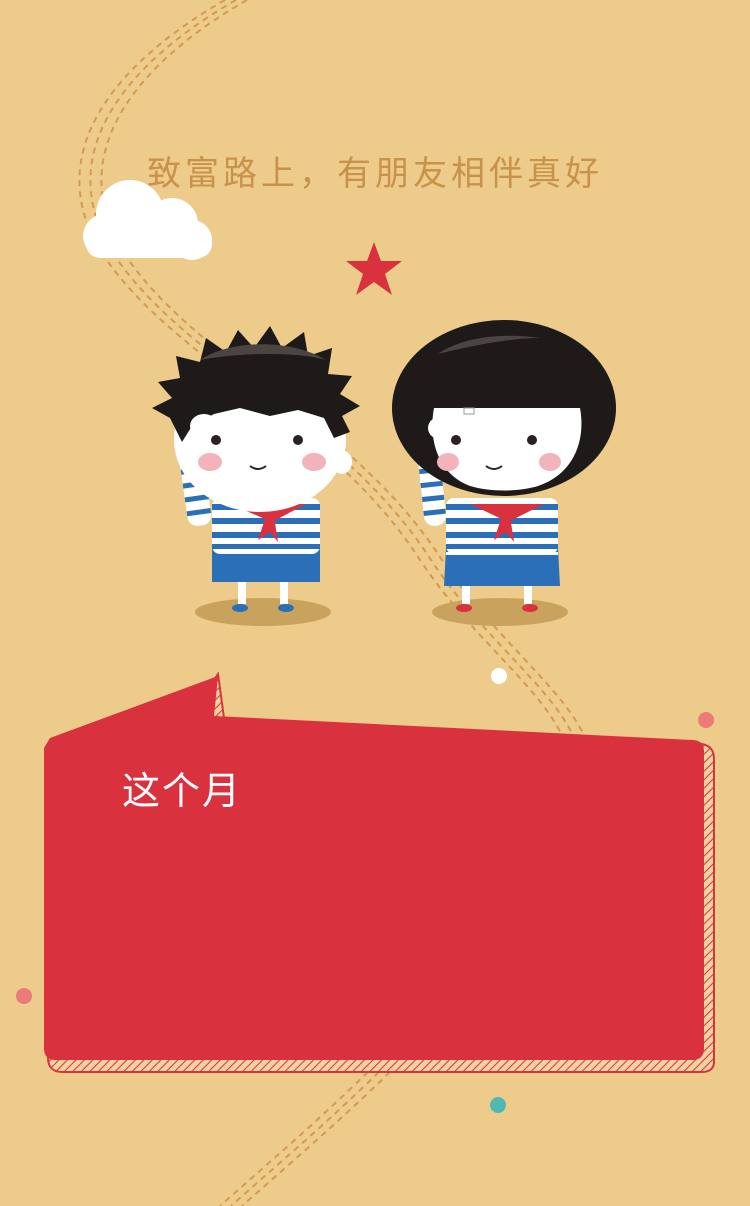  What do you see at coordinates (182, 791) in the screenshot?
I see `banner-title: 这个月` at bounding box center [182, 791].